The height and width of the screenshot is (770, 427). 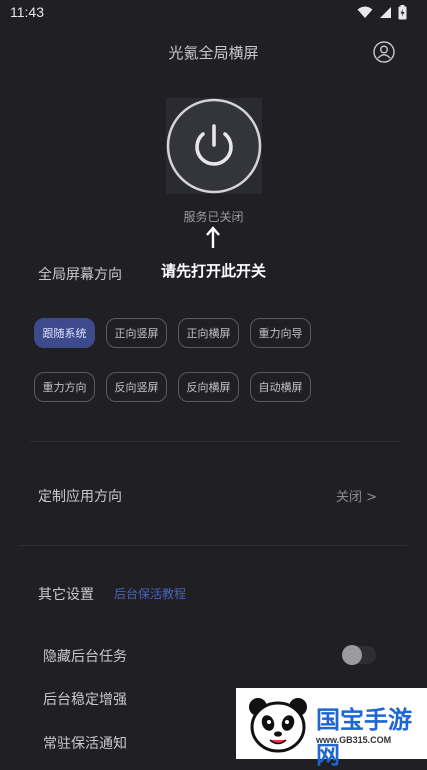 What do you see at coordinates (66, 595) in the screenshot?
I see `other-settings-title: 其它设置` at bounding box center [66, 595].